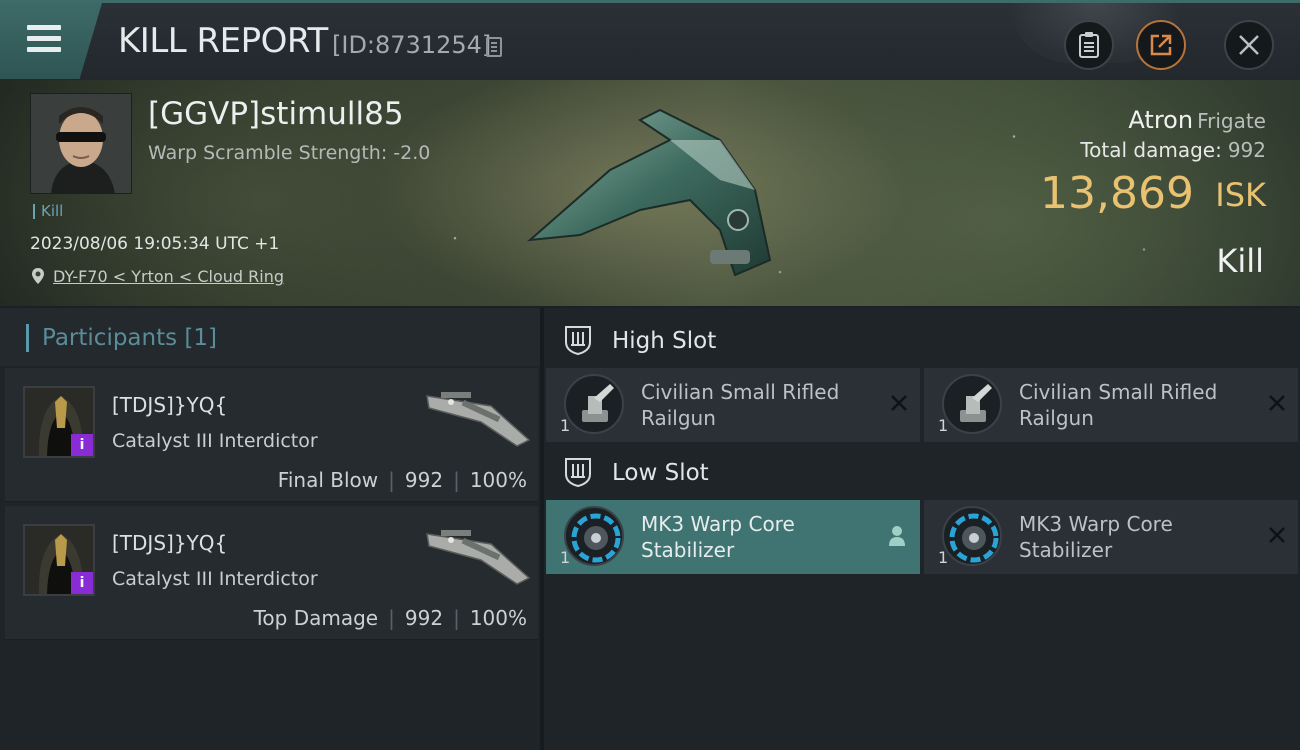 The height and width of the screenshot is (750, 1300). I want to click on warp-scramble-strength: Warp Scramble Strength: -2.0, so click(289, 153).